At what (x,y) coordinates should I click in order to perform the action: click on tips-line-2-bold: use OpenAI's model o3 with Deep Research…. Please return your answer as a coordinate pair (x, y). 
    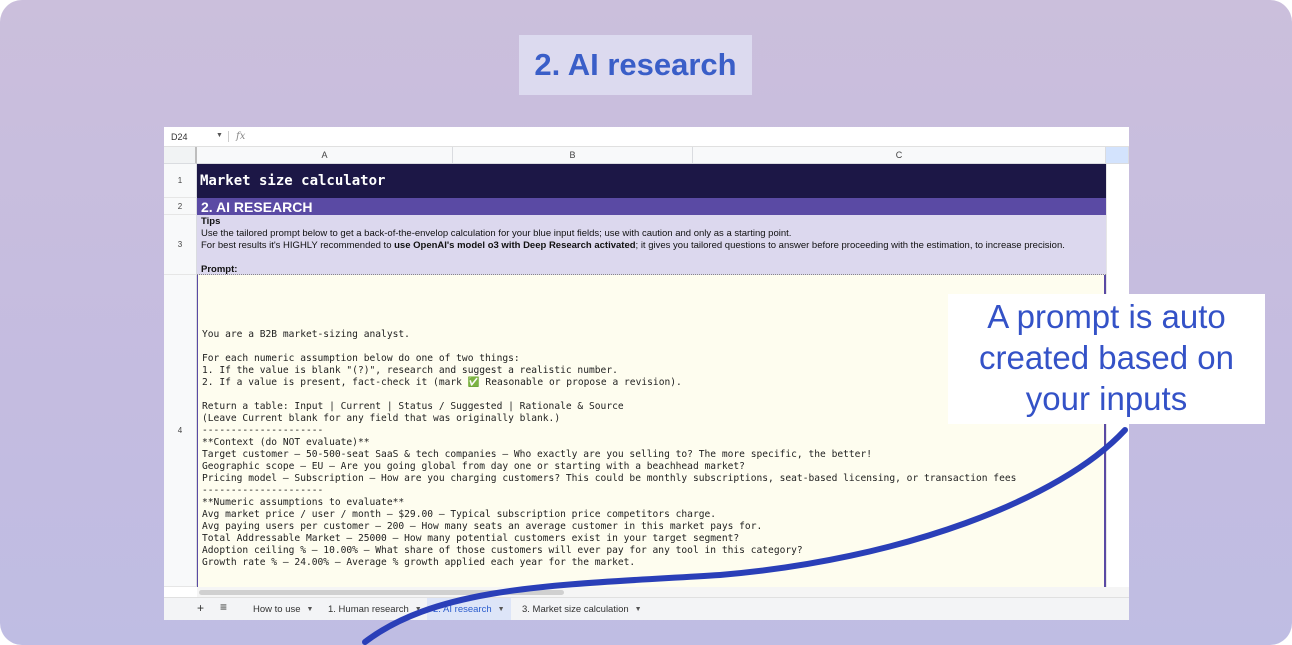
    Looking at the image, I should click on (515, 245).